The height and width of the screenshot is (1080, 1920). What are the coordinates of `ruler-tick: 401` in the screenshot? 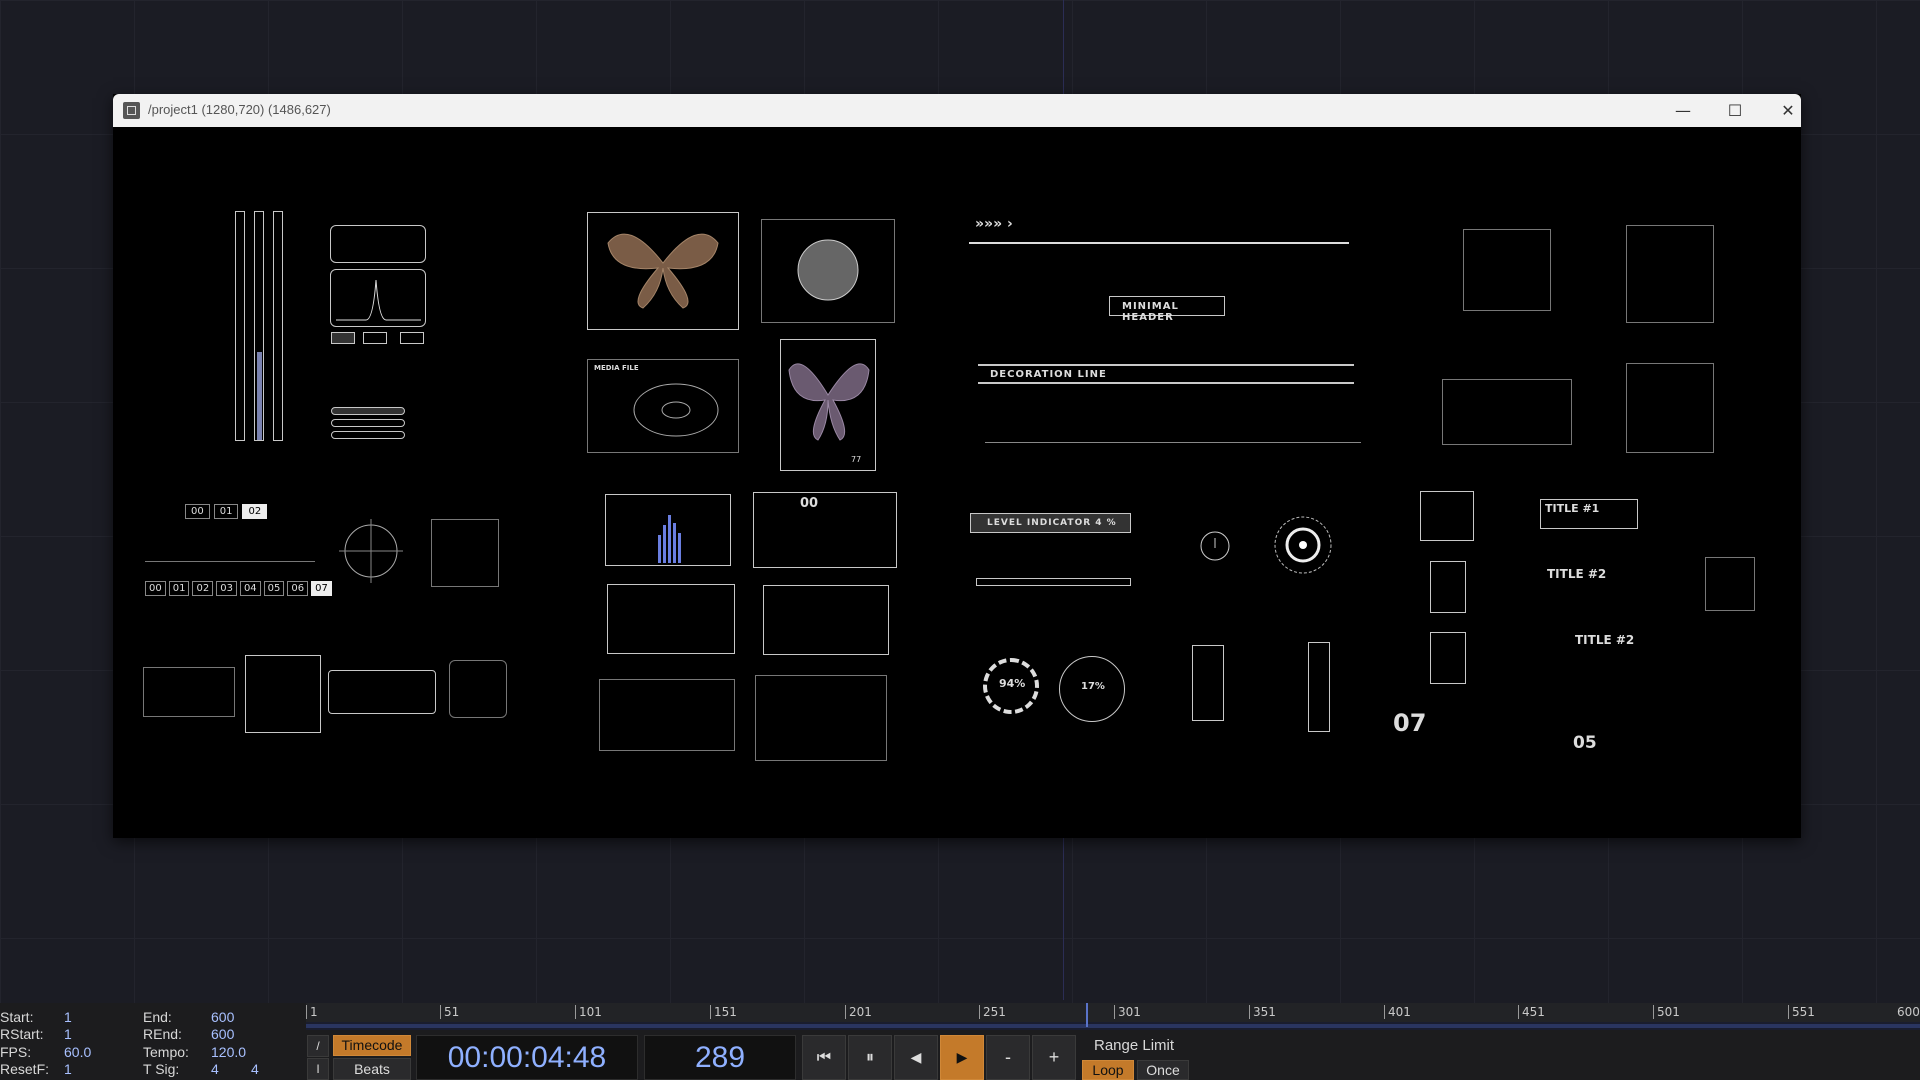 It's located at (1397, 1012).